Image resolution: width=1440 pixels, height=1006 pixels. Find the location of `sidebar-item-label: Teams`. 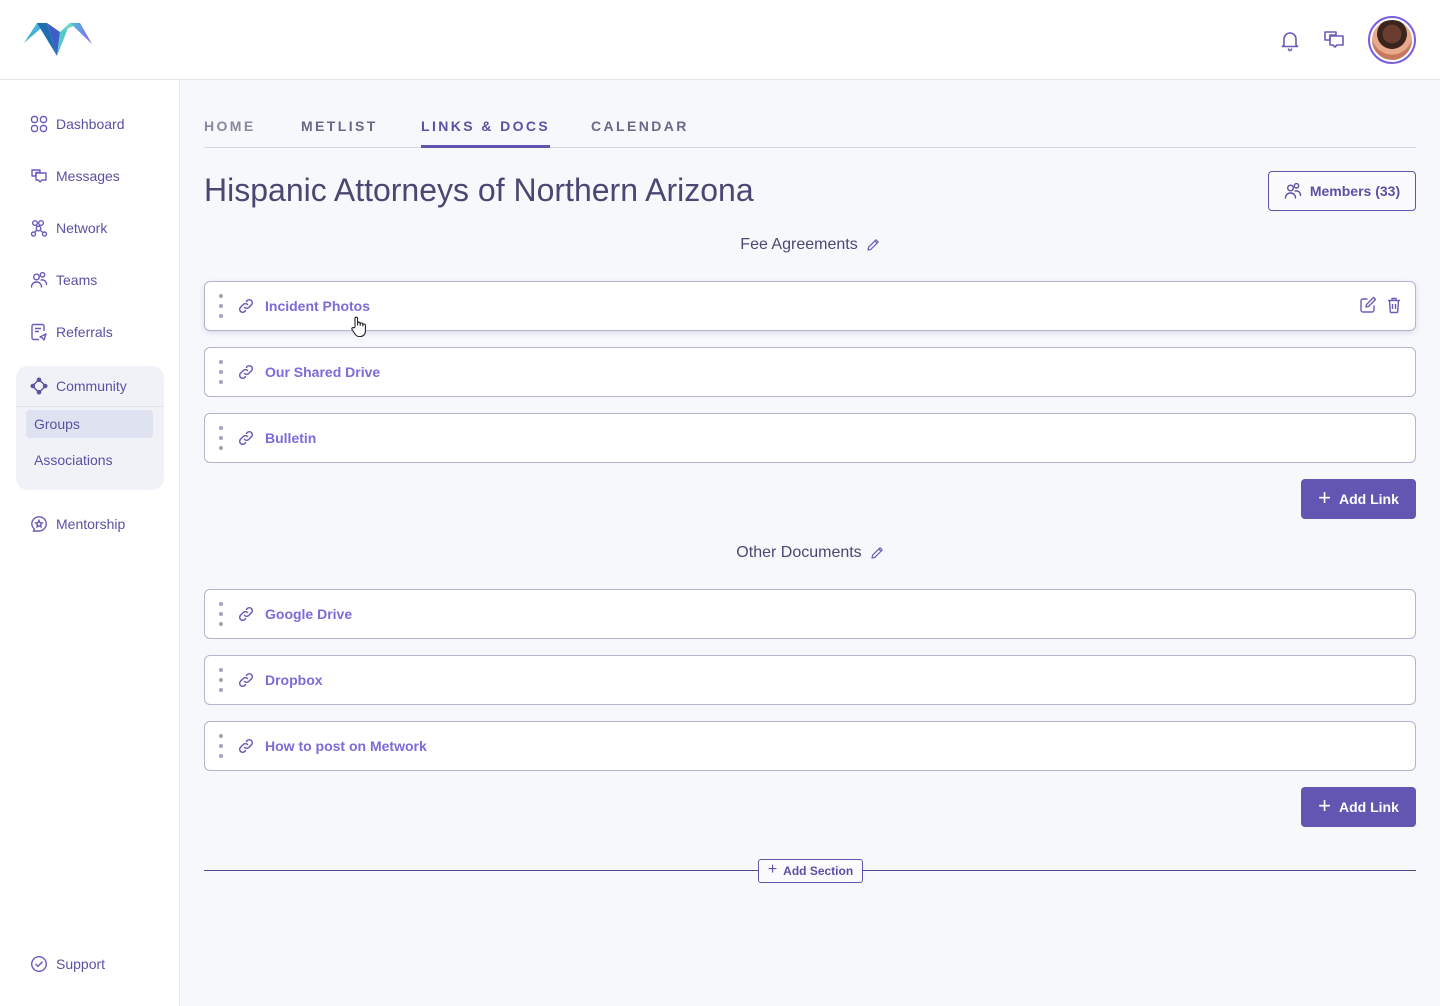

sidebar-item-label: Teams is located at coordinates (77, 280).